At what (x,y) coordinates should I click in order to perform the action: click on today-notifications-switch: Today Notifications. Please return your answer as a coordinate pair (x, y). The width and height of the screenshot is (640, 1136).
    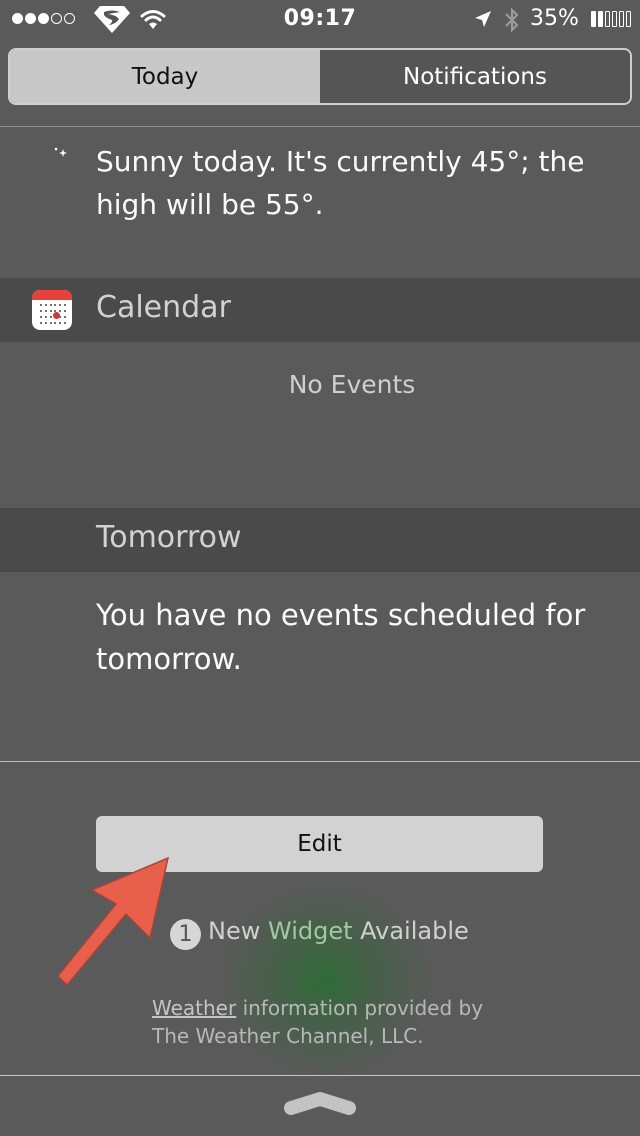
    Looking at the image, I should click on (320, 76).